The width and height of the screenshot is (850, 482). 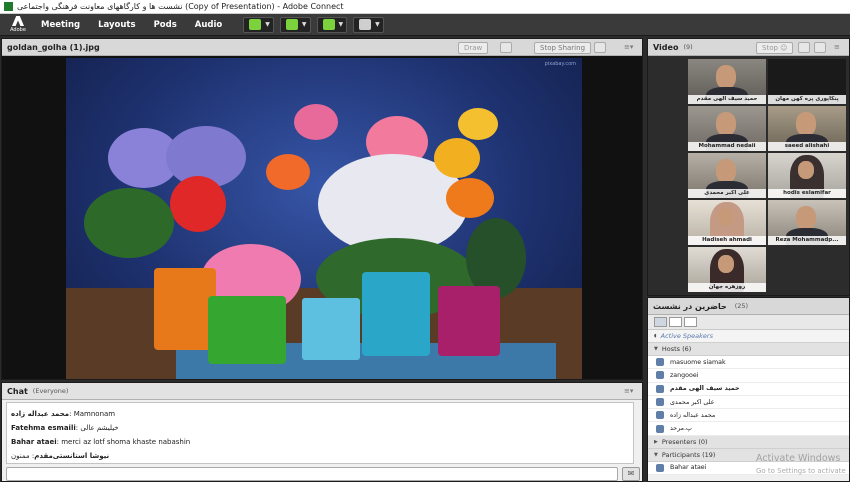 I want to click on video-pod-title: Video, so click(x=666, y=47).